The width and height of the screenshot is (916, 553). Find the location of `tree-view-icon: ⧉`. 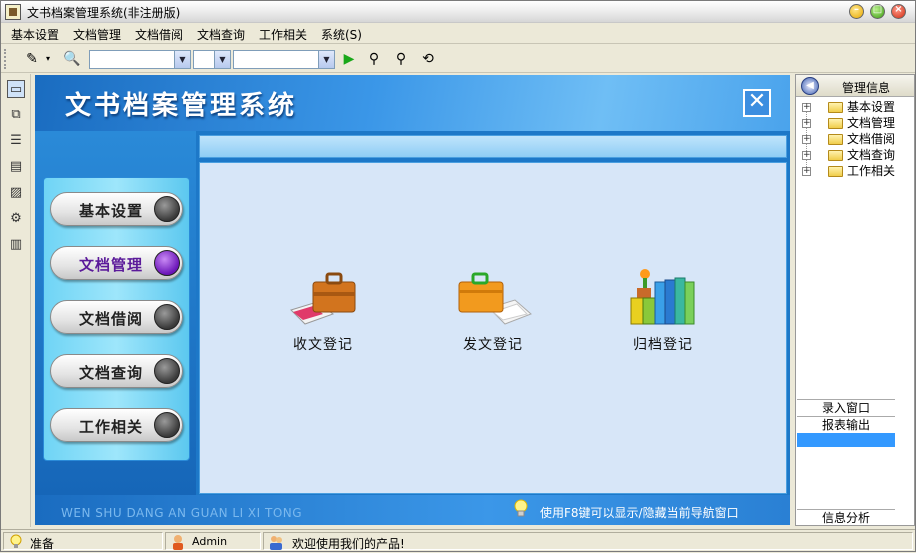

tree-view-icon: ⧉ is located at coordinates (16, 115).